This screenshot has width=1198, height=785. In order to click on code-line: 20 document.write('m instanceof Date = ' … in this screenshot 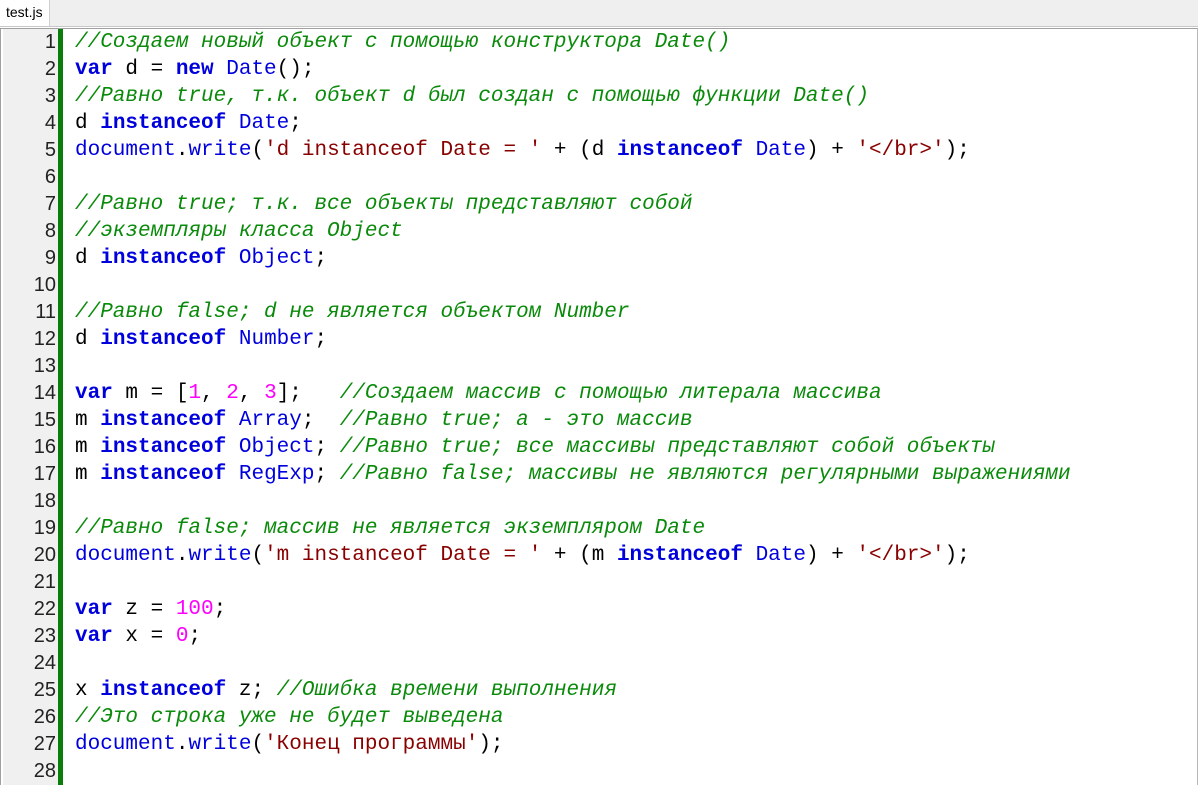, I will do `click(599, 555)`.